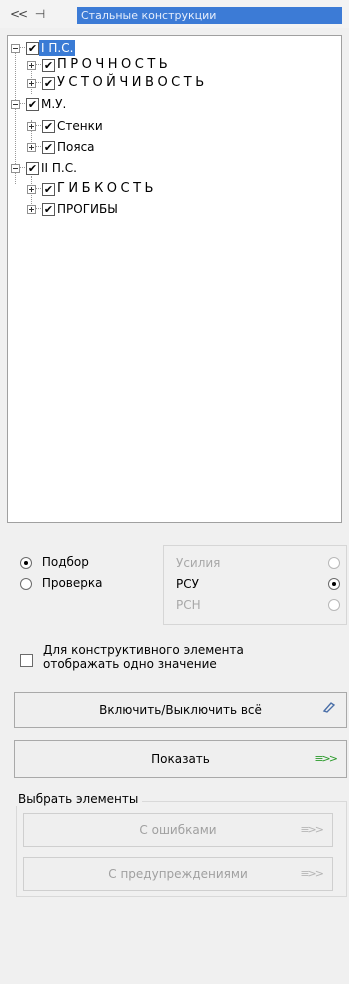  Describe the element at coordinates (65, 562) in the screenshot. I see `radio-label: Подбор` at that location.